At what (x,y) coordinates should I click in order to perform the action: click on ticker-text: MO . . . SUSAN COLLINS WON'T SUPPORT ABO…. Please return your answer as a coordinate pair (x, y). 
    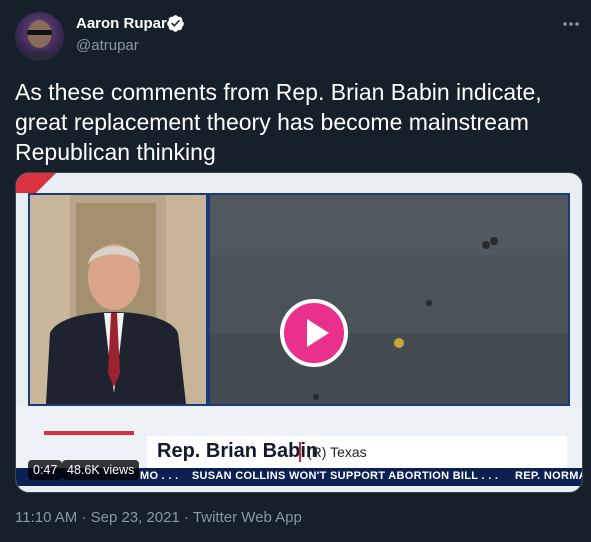
    Looking at the image, I should click on (361, 476).